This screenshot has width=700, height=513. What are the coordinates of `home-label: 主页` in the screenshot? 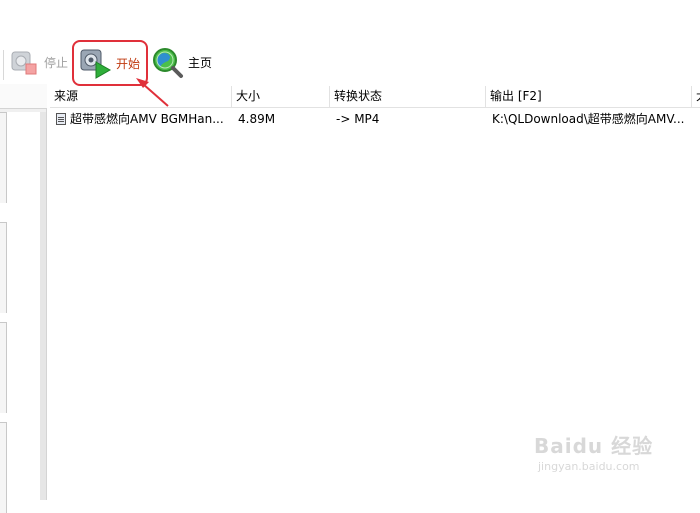 It's located at (200, 62).